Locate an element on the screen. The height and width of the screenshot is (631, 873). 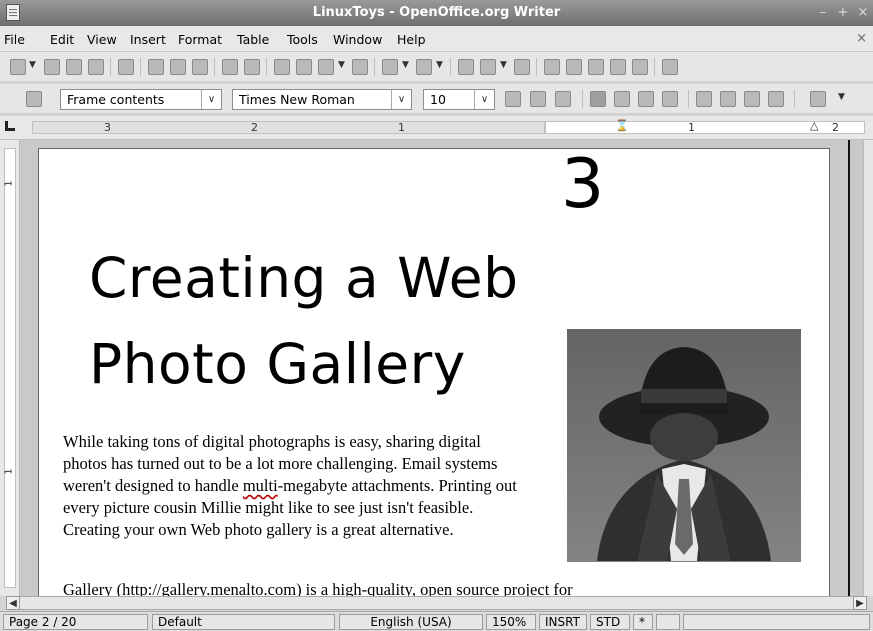
spellcheck-icon is located at coordinates (230, 67).